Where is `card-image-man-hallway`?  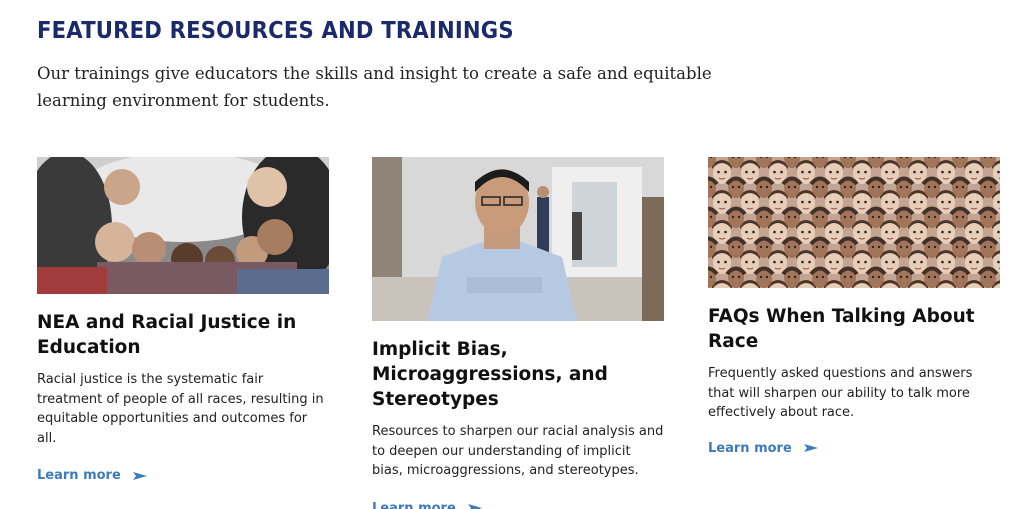
card-image-man-hallway is located at coordinates (518, 239).